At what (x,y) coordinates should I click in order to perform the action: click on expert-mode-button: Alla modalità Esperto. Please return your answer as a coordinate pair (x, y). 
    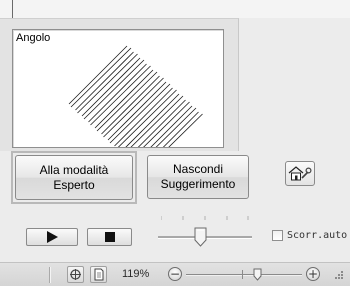
    Looking at the image, I should click on (74, 177).